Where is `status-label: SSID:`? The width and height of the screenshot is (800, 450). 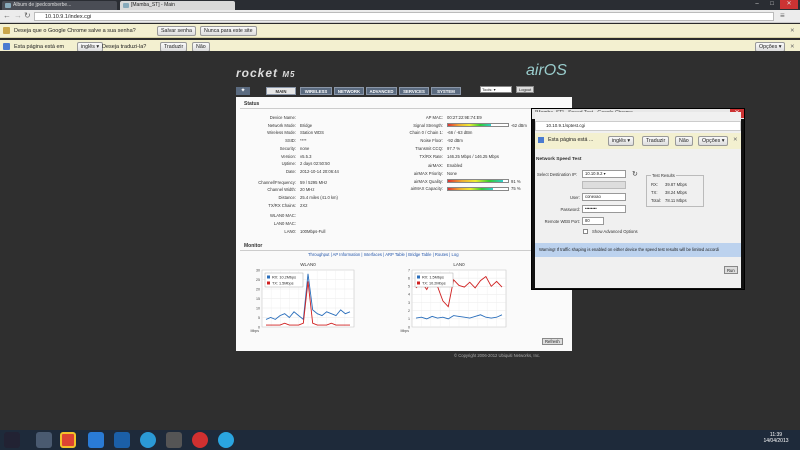 status-label: SSID: is located at coordinates (290, 141).